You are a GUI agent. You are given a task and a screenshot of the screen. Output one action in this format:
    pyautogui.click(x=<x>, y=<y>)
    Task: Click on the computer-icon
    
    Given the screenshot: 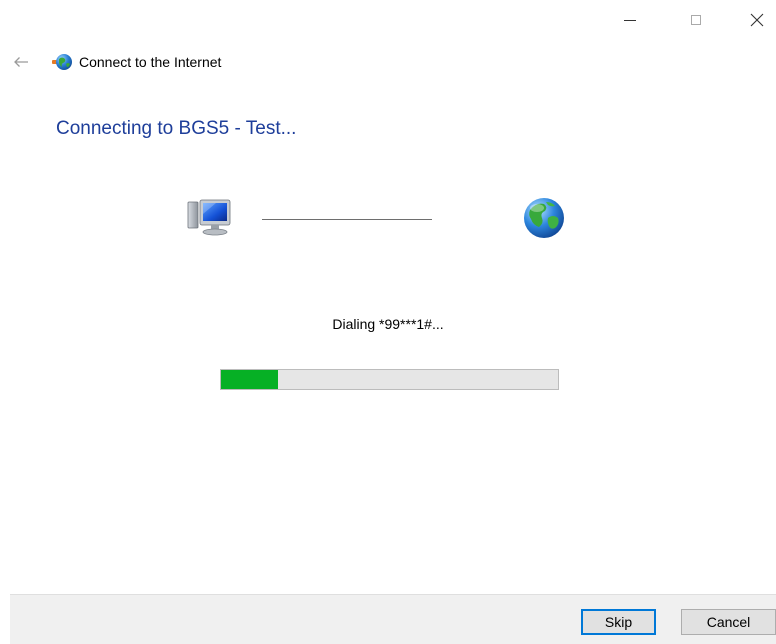 What is the action you would take?
    pyautogui.click(x=209, y=217)
    